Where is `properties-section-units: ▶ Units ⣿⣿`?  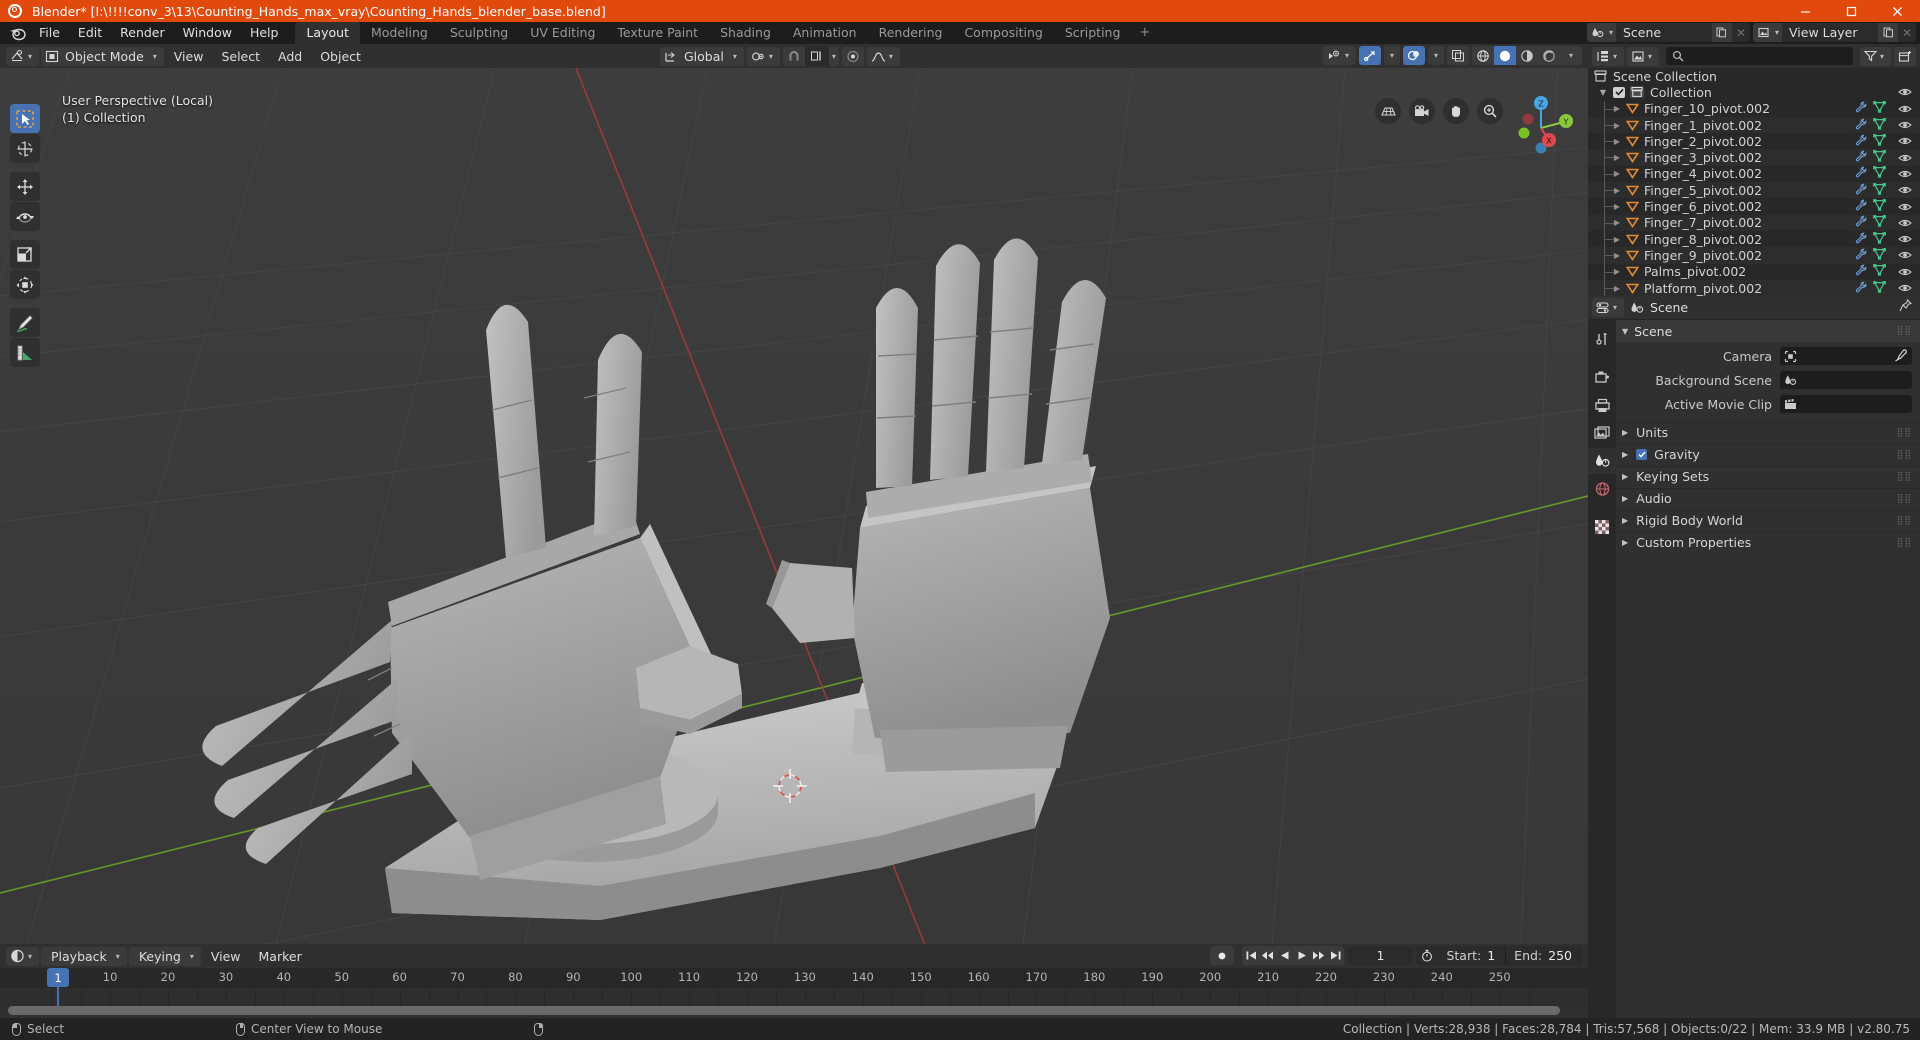 properties-section-units: ▶ Units ⣿⣿ is located at coordinates (1768, 432).